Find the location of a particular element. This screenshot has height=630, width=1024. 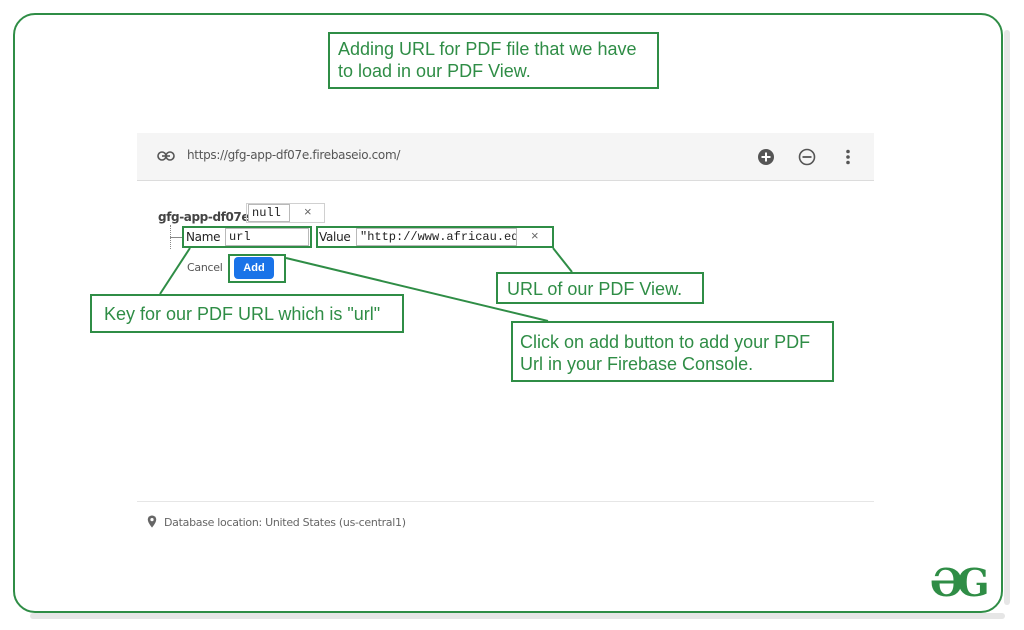

gfg-logo: ƏG is located at coordinates (960, 582).